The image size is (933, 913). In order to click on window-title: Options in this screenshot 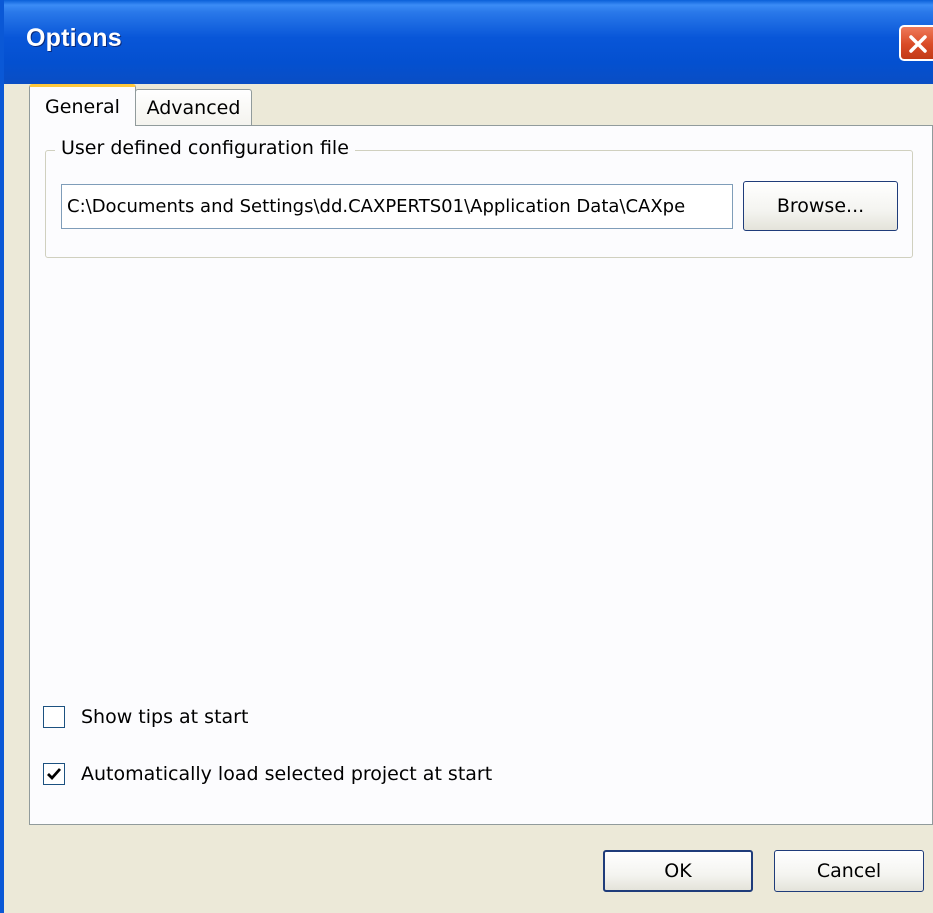, I will do `click(74, 38)`.